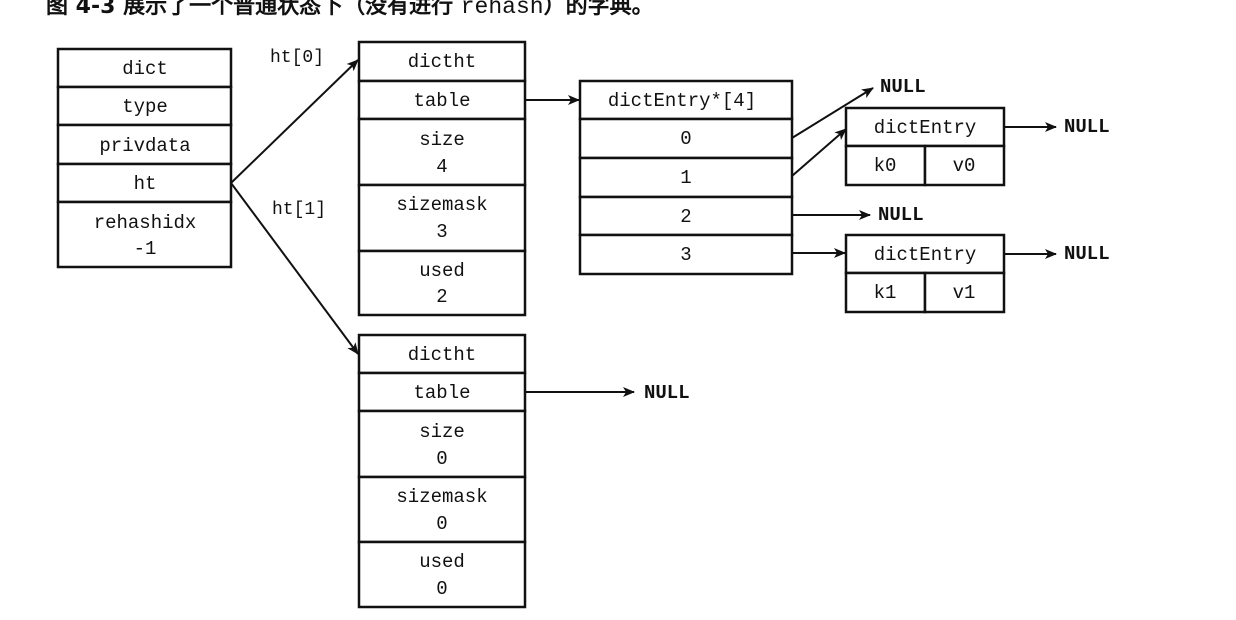 The image size is (1236, 620). I want to click on arrow-bucket1-entry, so click(819, 152).